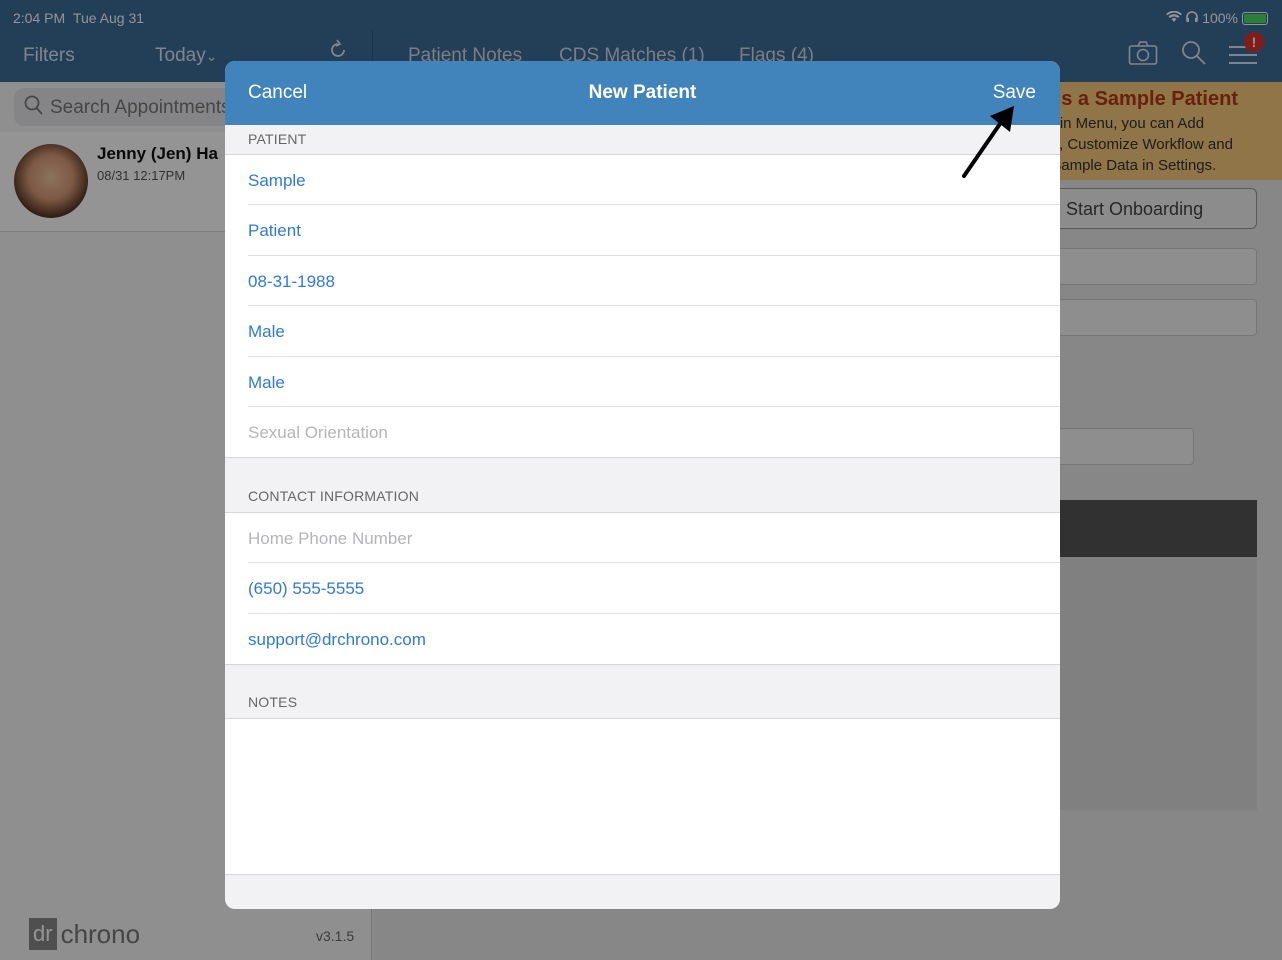  What do you see at coordinates (277, 139) in the screenshot?
I see `patient-section-label: PATIENT` at bounding box center [277, 139].